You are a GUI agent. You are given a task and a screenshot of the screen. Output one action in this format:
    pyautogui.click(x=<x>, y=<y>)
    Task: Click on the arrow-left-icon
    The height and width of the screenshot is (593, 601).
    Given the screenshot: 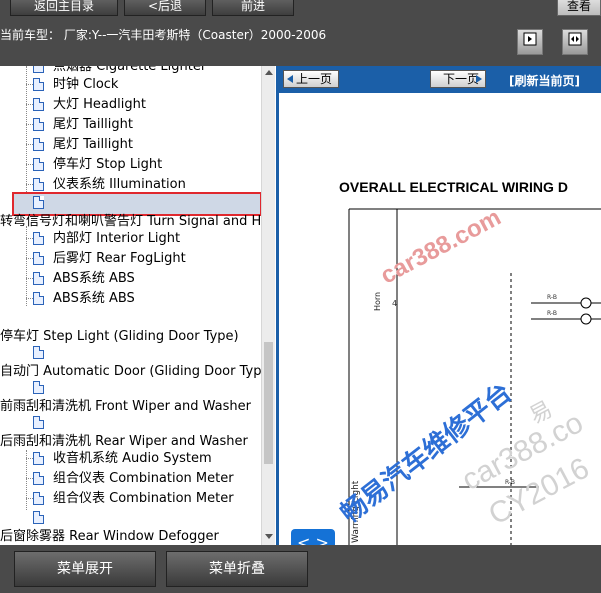 What is the action you would take?
    pyautogui.click(x=290, y=79)
    